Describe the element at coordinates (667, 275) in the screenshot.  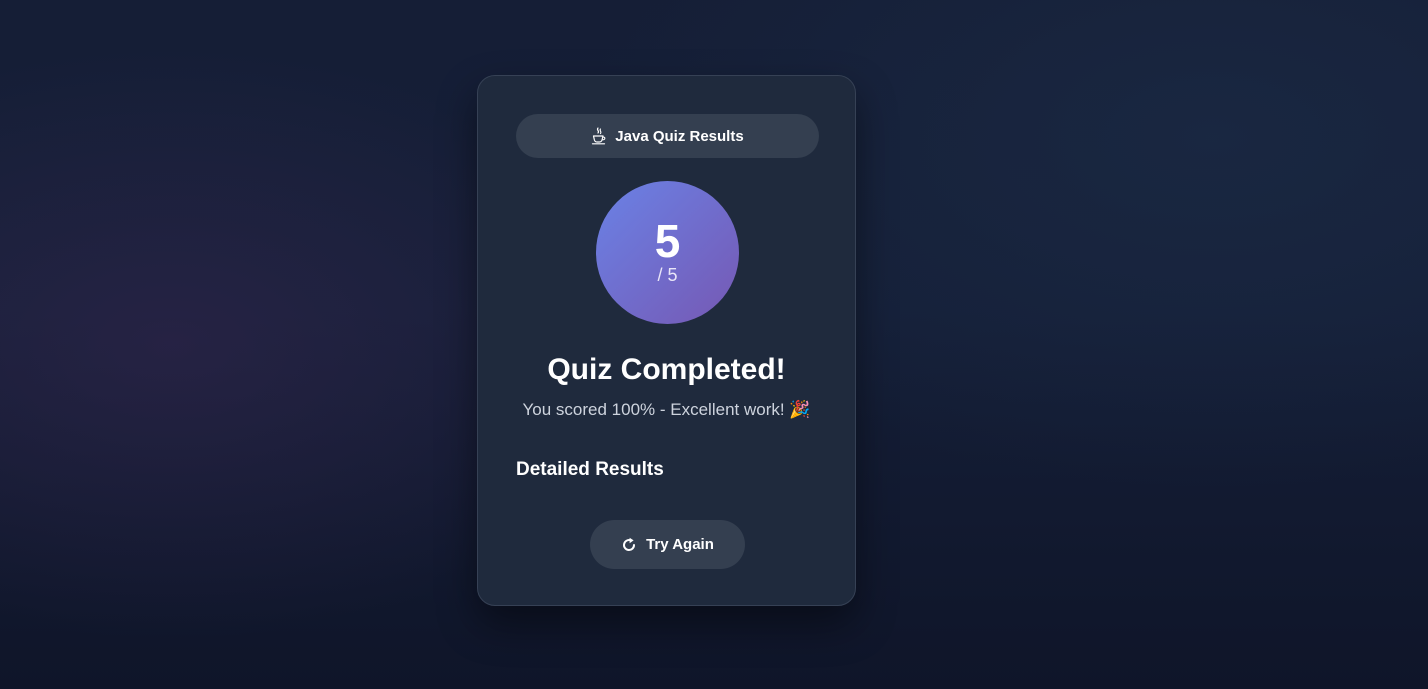
I see `score-total: / 5` at that location.